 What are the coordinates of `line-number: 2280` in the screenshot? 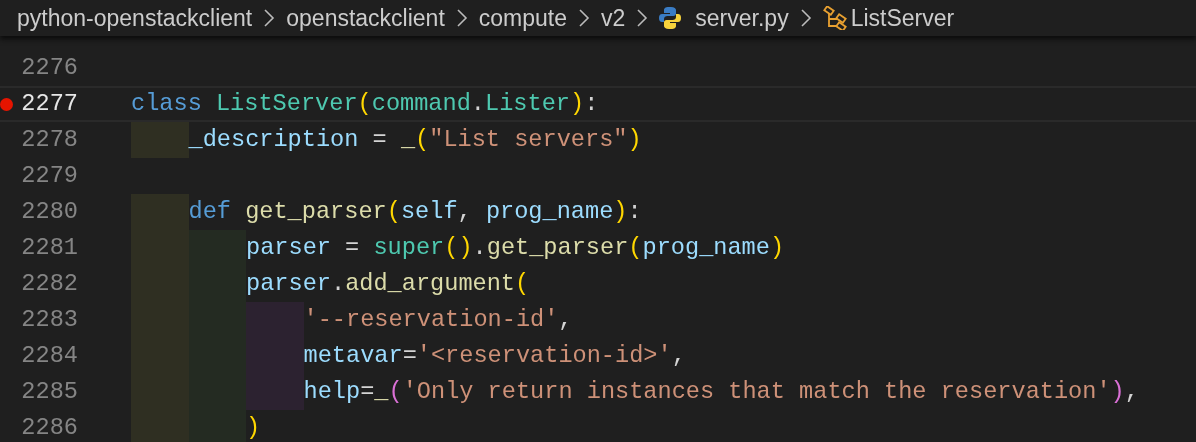 It's located at (49, 212).